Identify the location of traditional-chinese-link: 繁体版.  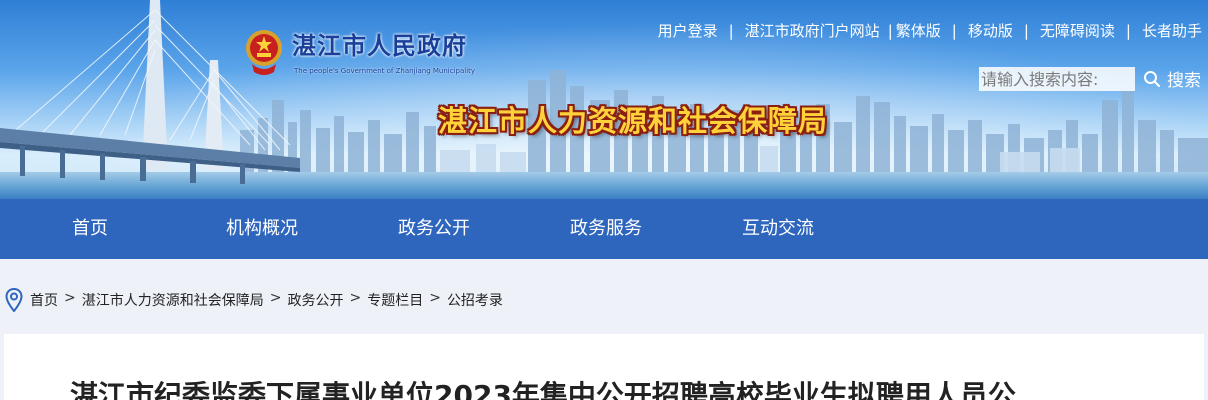
(918, 30).